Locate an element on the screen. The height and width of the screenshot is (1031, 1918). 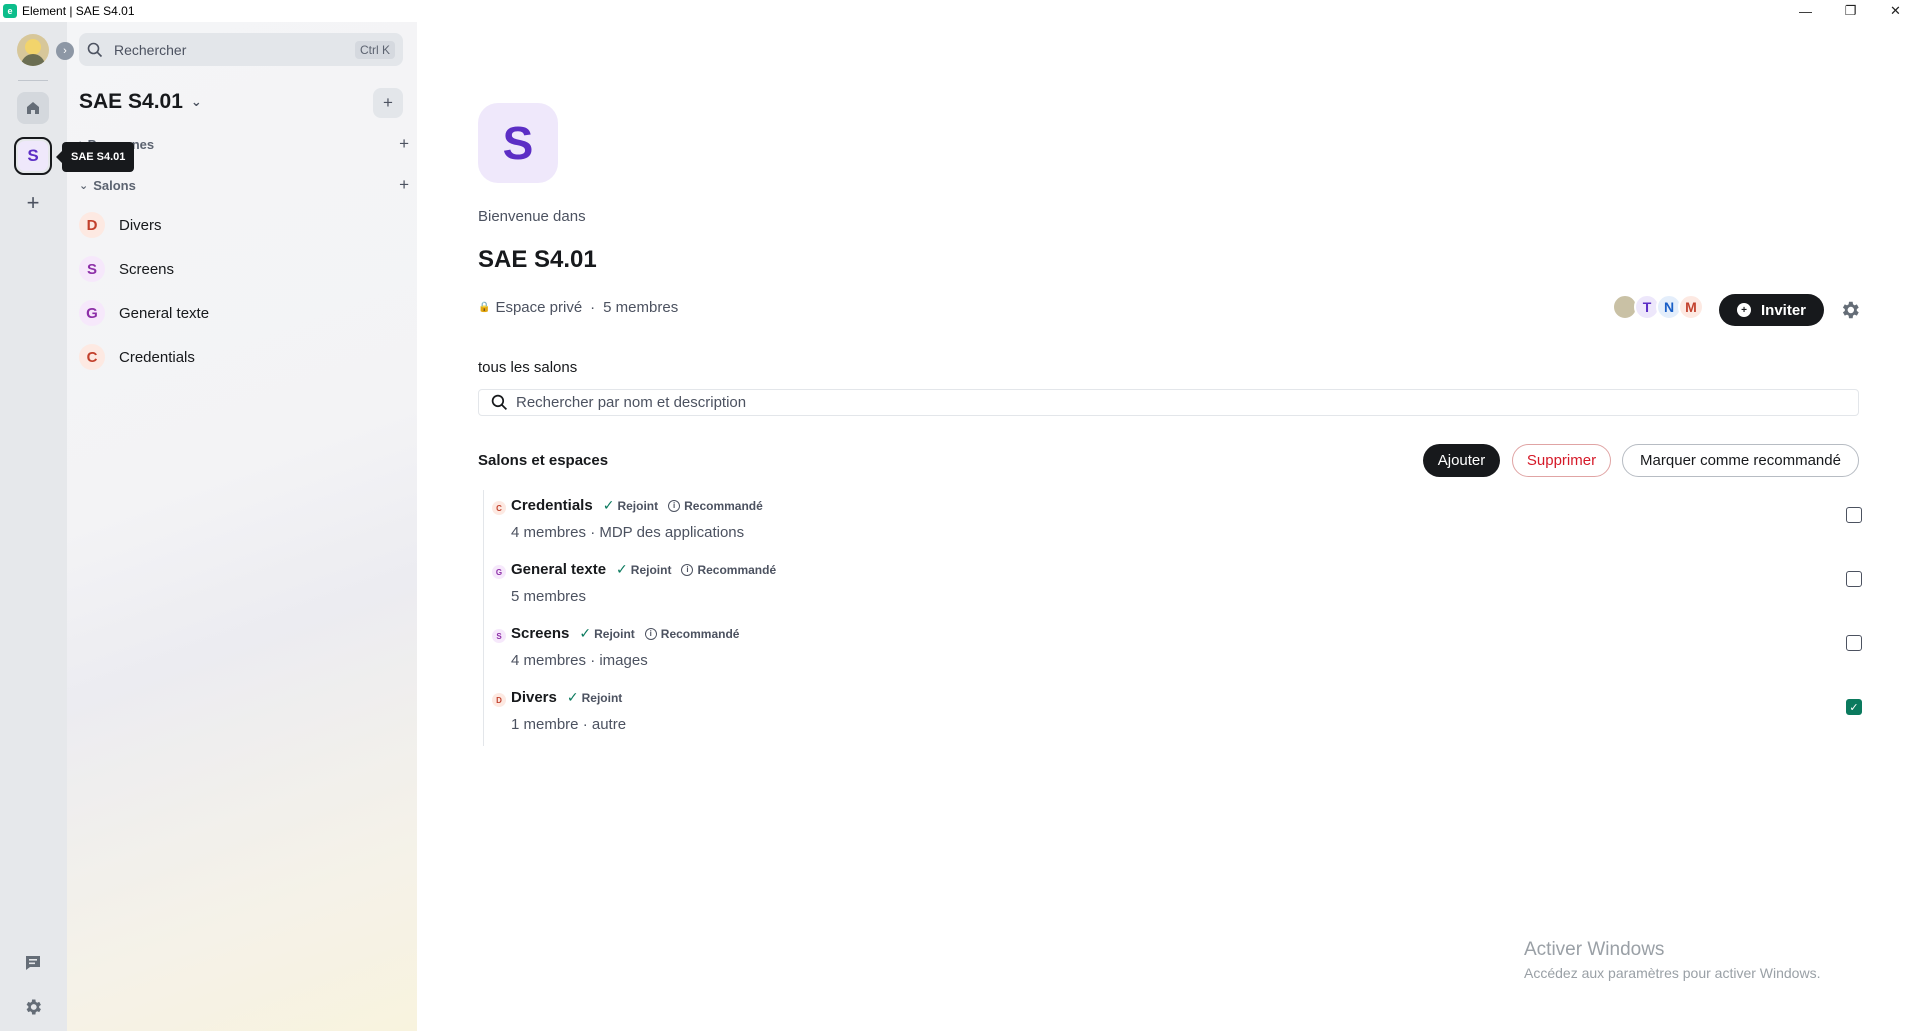
threads-button is located at coordinates (33, 963).